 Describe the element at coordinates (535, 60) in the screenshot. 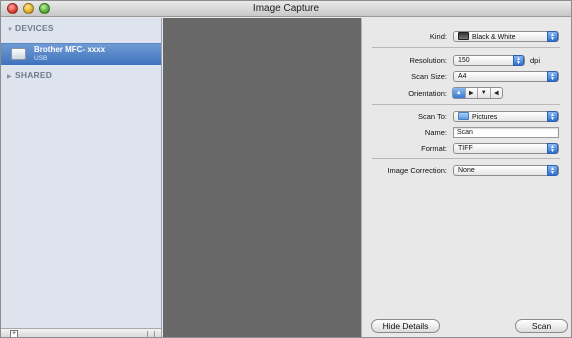

I see `dpi-unit-label: dpi` at that location.